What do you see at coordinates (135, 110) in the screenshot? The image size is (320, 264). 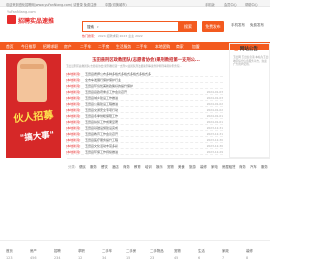 I see `news-title: 玉田县交通安全专项行动` at bounding box center [135, 110].